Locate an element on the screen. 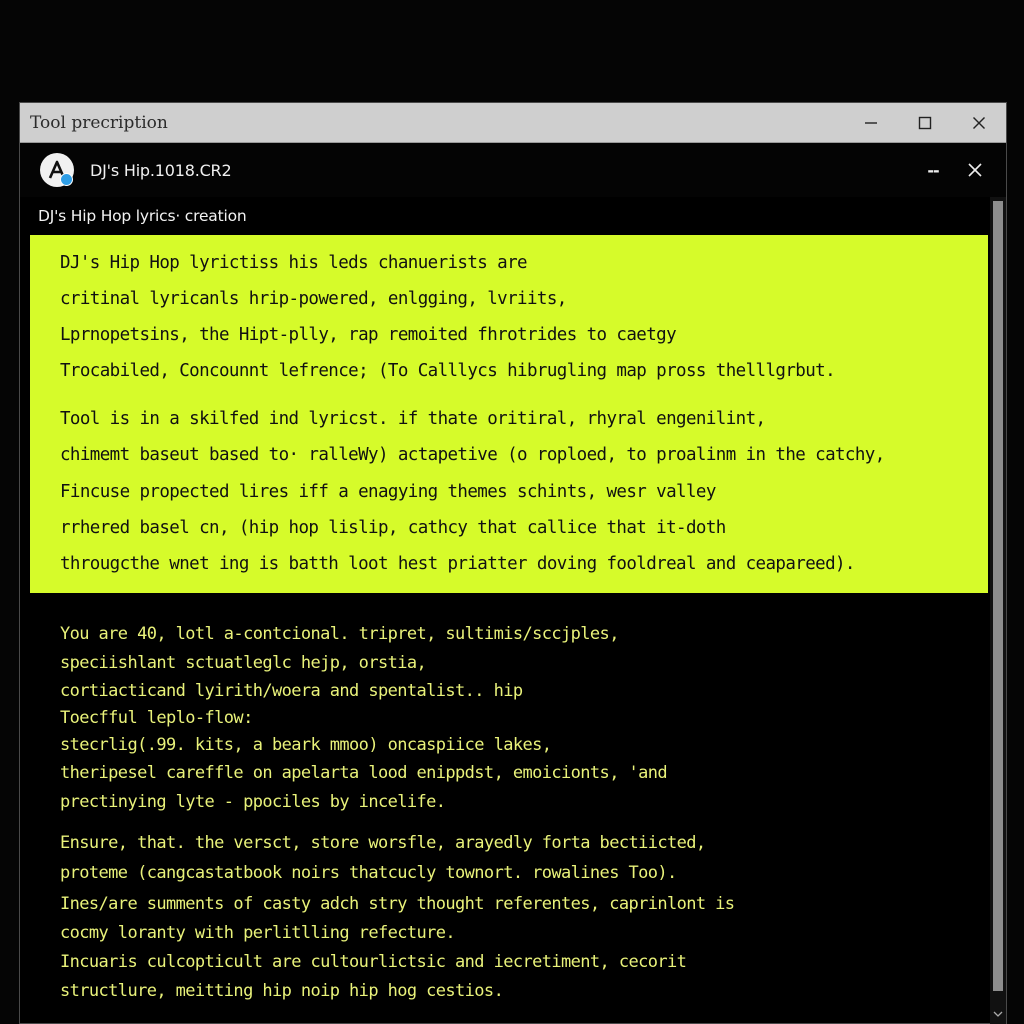 Image resolution: width=1024 pixels, height=1024 pixels. dash-minimize-icon: -- is located at coordinates (933, 170).